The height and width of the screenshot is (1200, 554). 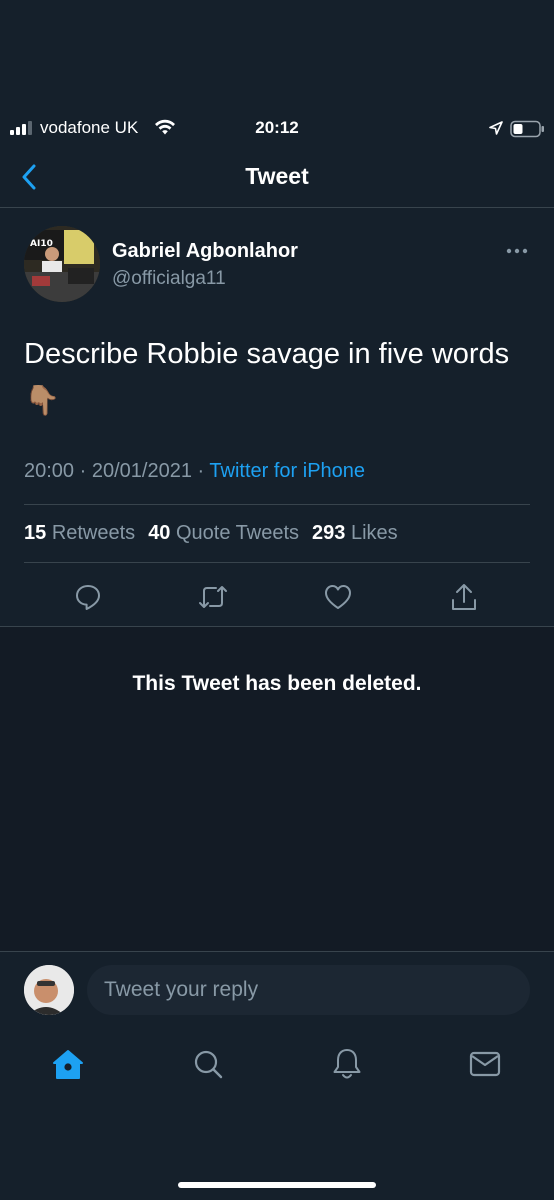 I want to click on share-icon, so click(x=464, y=597).